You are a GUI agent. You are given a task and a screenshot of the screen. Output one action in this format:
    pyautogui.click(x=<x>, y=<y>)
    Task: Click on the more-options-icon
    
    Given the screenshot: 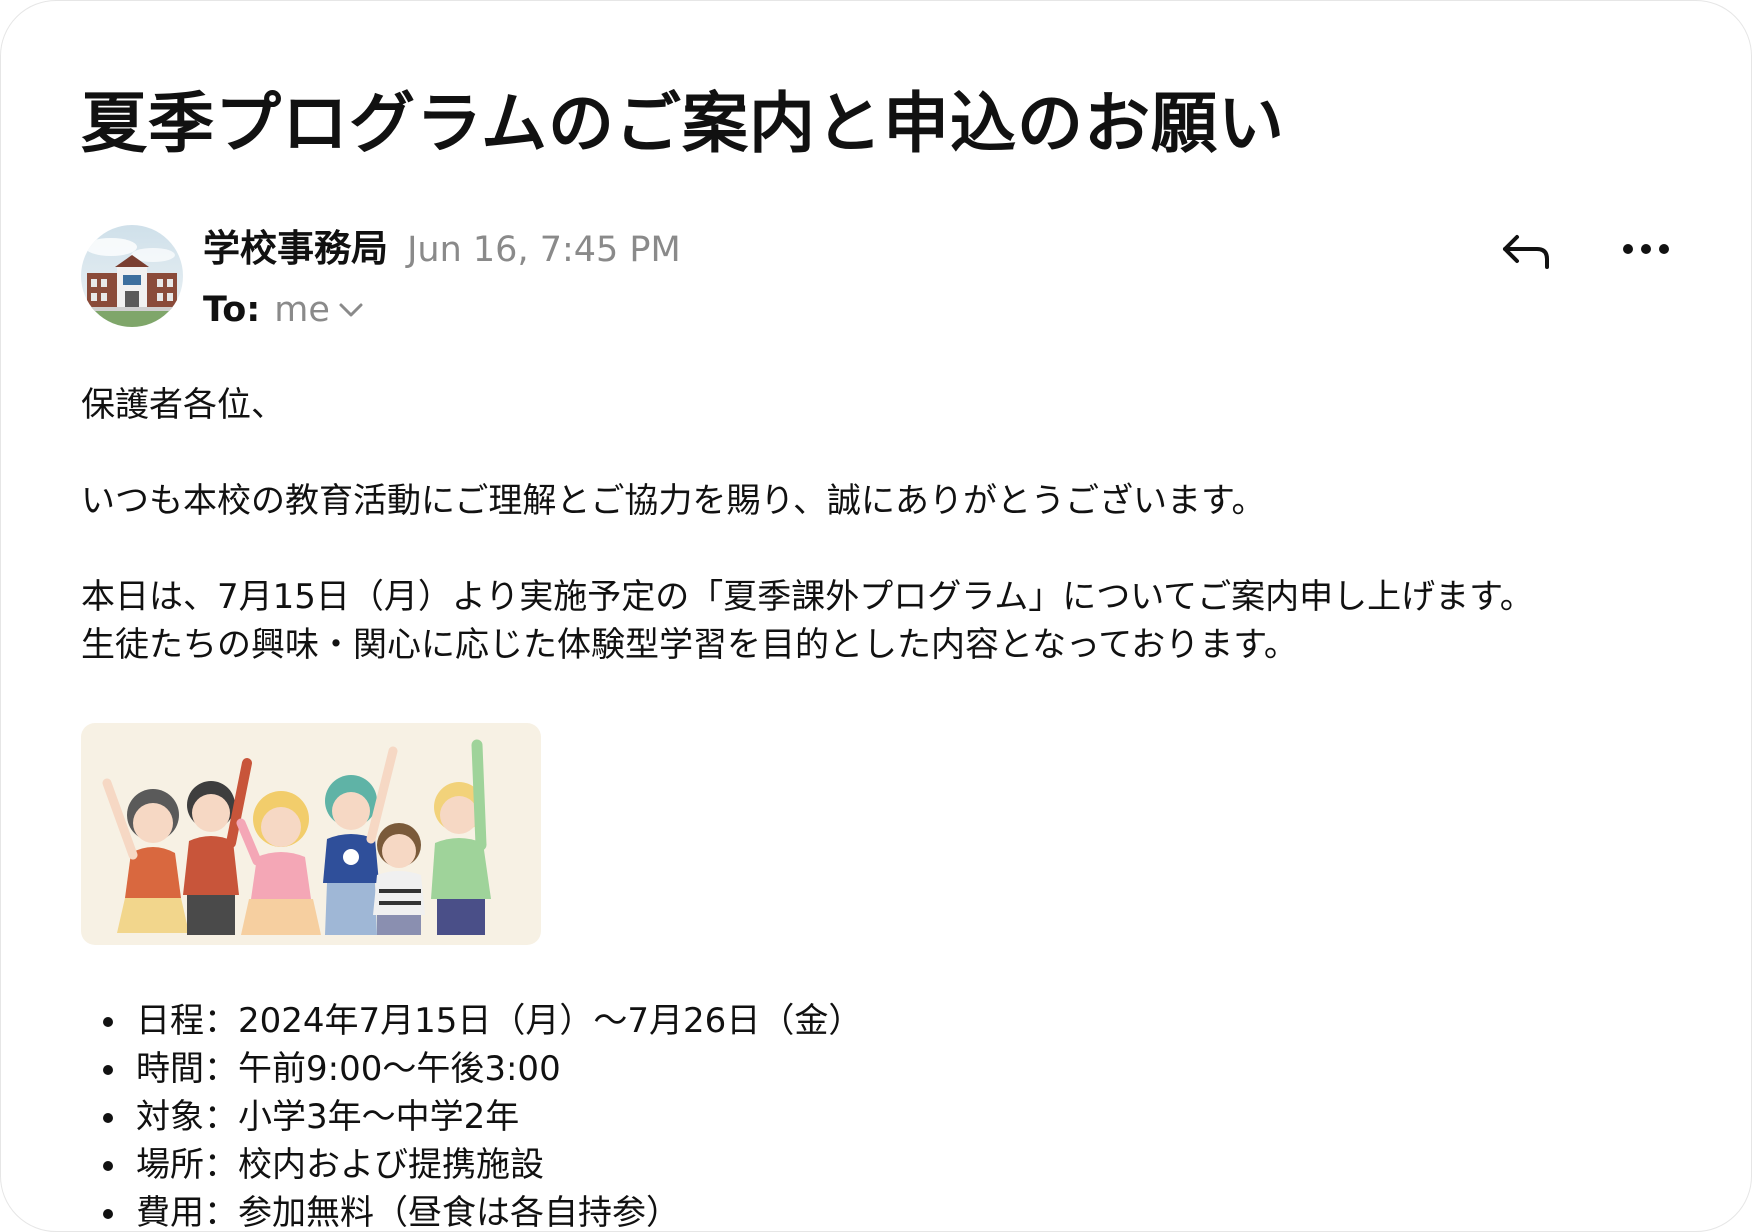 What is the action you would take?
    pyautogui.click(x=1646, y=249)
    